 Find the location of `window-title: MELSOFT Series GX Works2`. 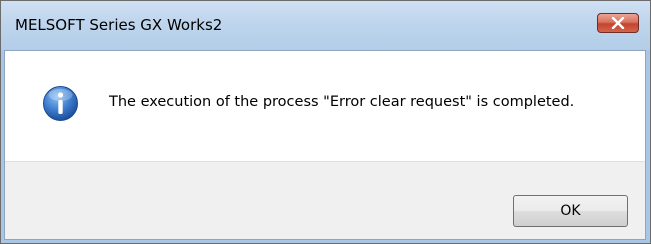

window-title: MELSOFT Series GX Works2 is located at coordinates (119, 25).